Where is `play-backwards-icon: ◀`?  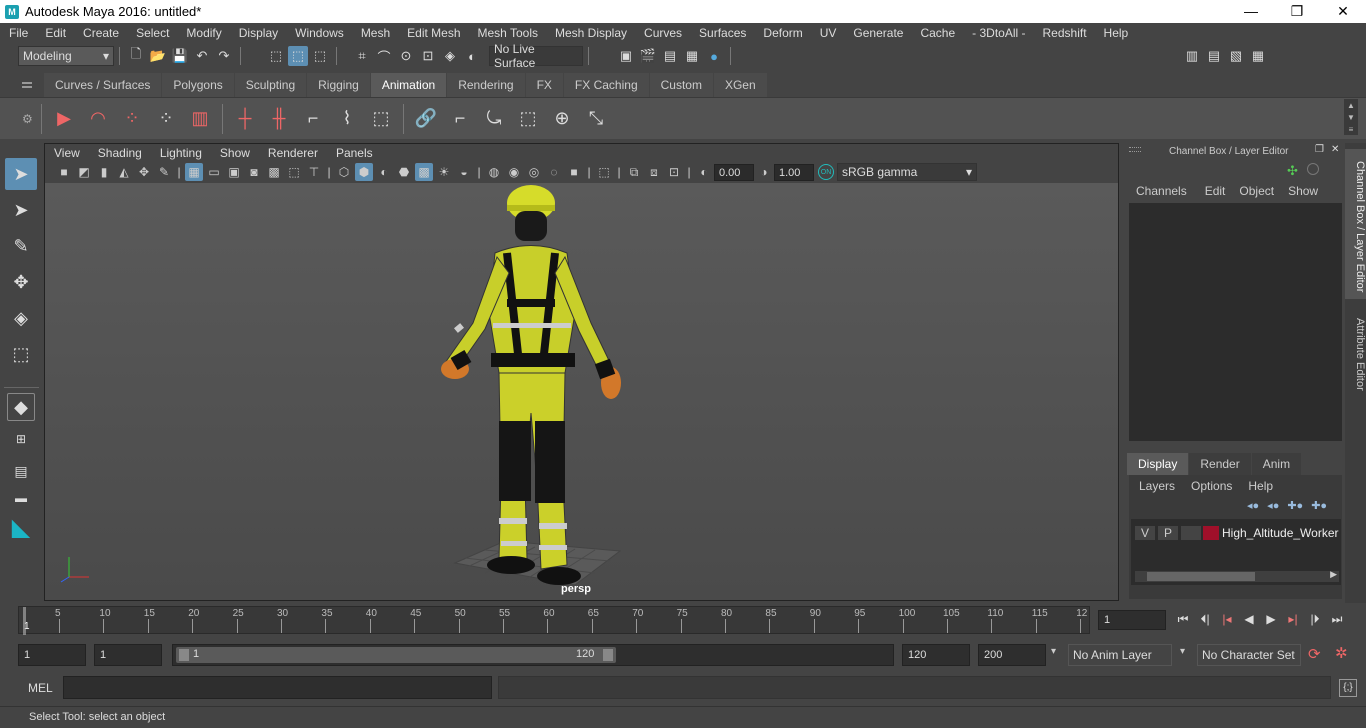
play-backwards-icon: ◀ is located at coordinates (1249, 619).